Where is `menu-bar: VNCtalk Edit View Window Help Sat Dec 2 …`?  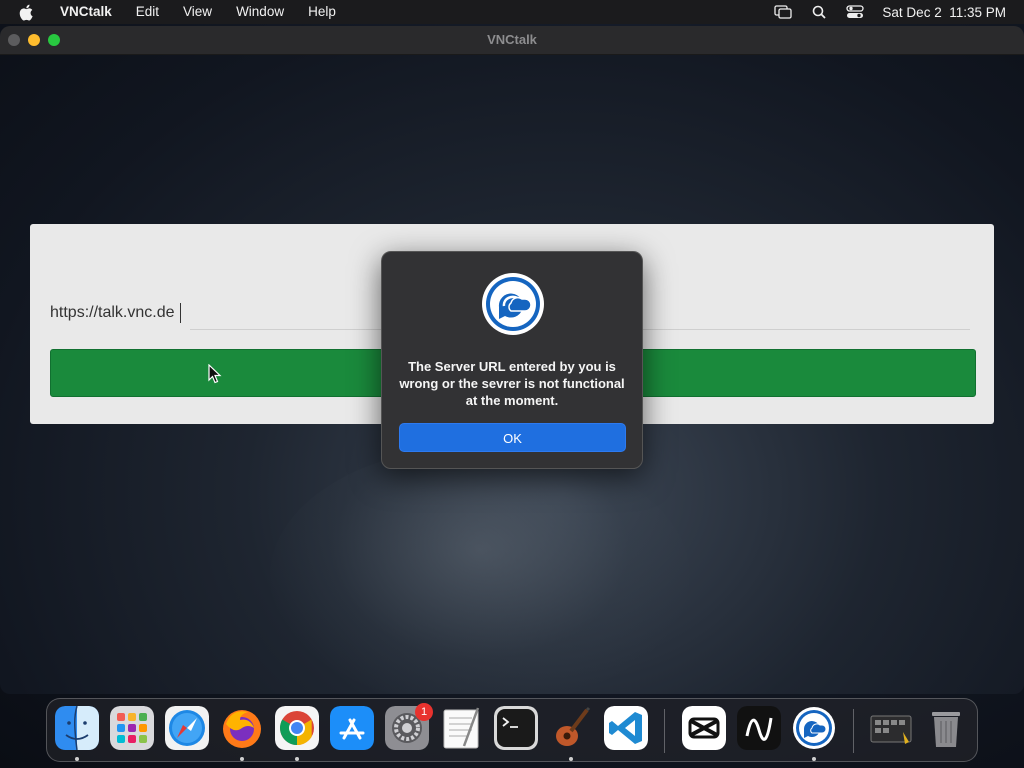
menu-bar: VNCtalk Edit View Window Help Sat Dec 2 … is located at coordinates (512, 12).